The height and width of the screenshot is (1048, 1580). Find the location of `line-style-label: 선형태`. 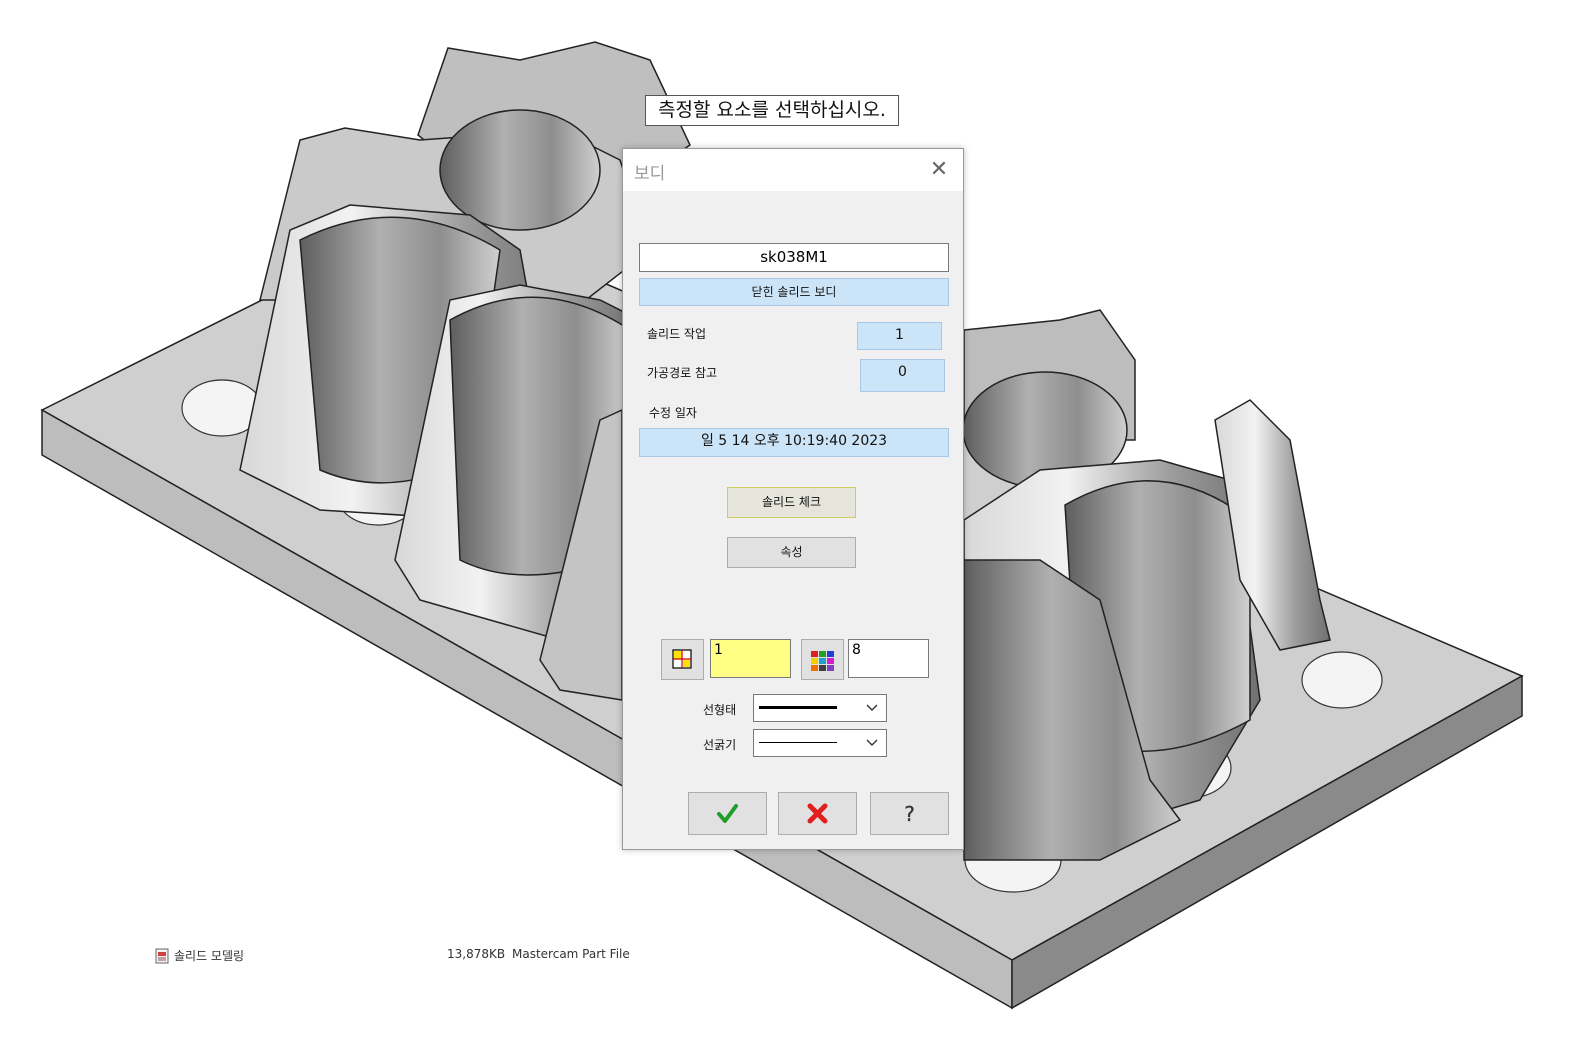

line-style-label: 선형태 is located at coordinates (720, 710).